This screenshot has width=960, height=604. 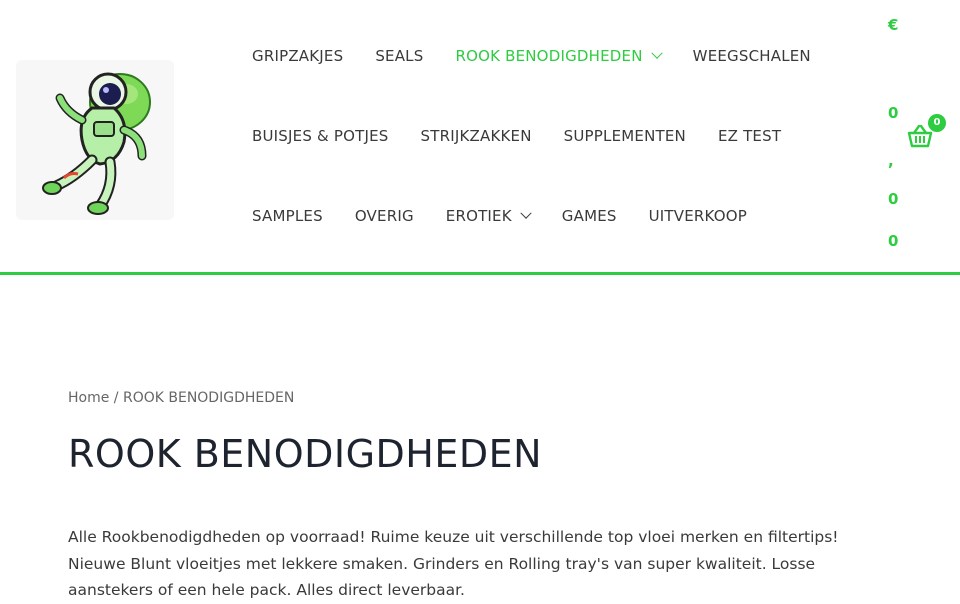 What do you see at coordinates (305, 454) in the screenshot?
I see `page-title: ROOK BENODIGDHEDEN` at bounding box center [305, 454].